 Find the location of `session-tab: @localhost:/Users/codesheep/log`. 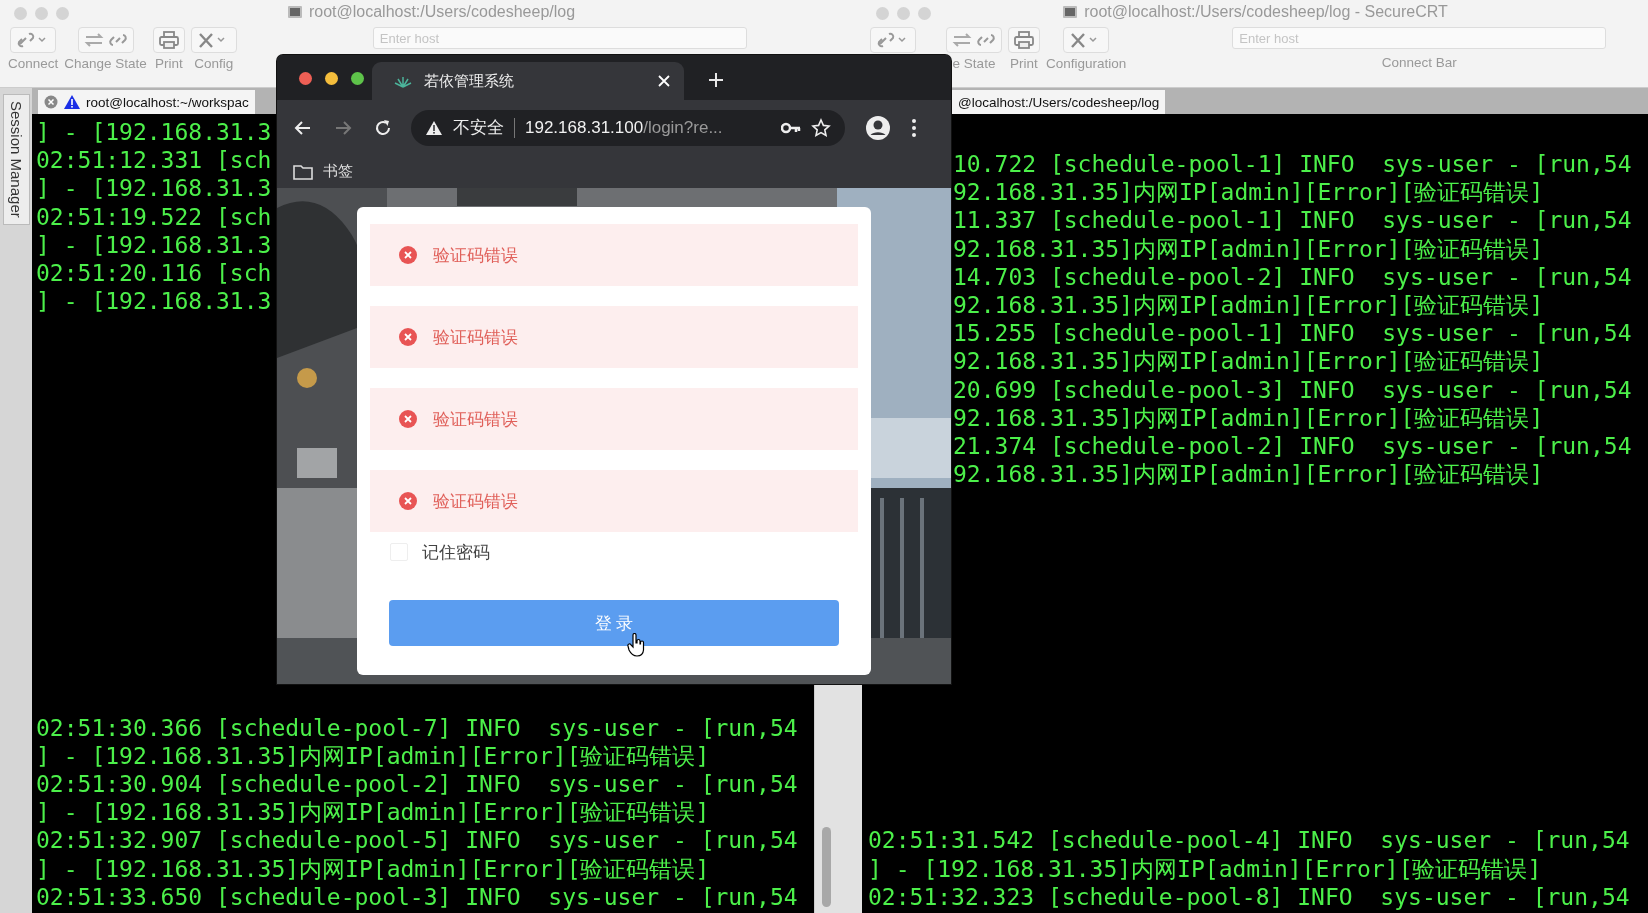

session-tab: @localhost:/Users/codesheep/log is located at coordinates (1059, 102).